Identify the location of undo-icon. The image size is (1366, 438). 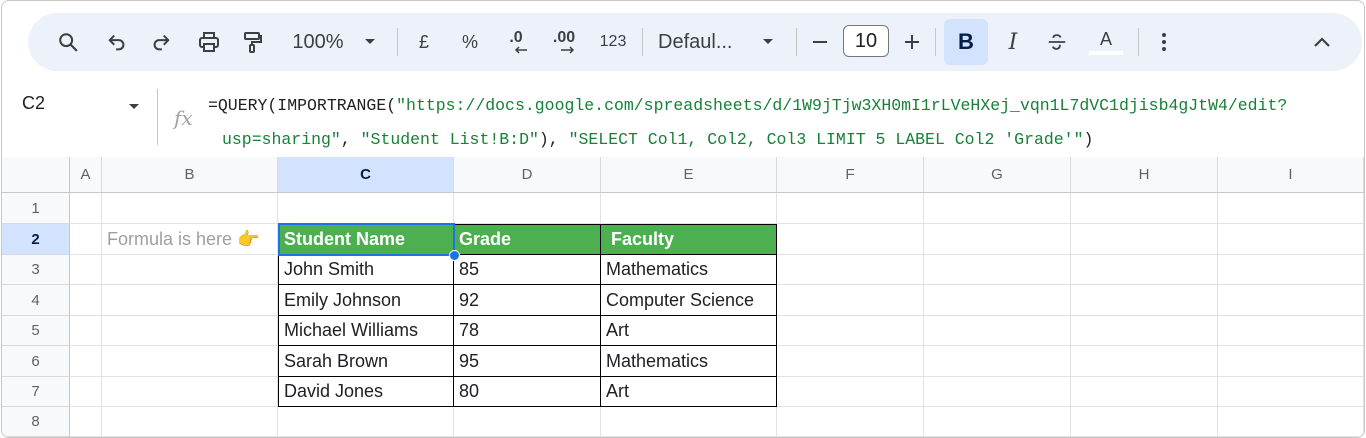
(117, 42).